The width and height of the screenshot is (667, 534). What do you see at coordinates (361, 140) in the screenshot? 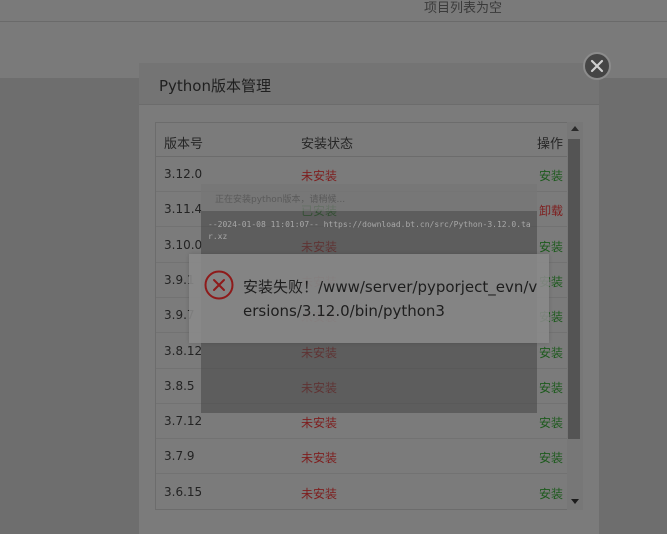
I see `table-header: 版本号 安装状态 操作` at bounding box center [361, 140].